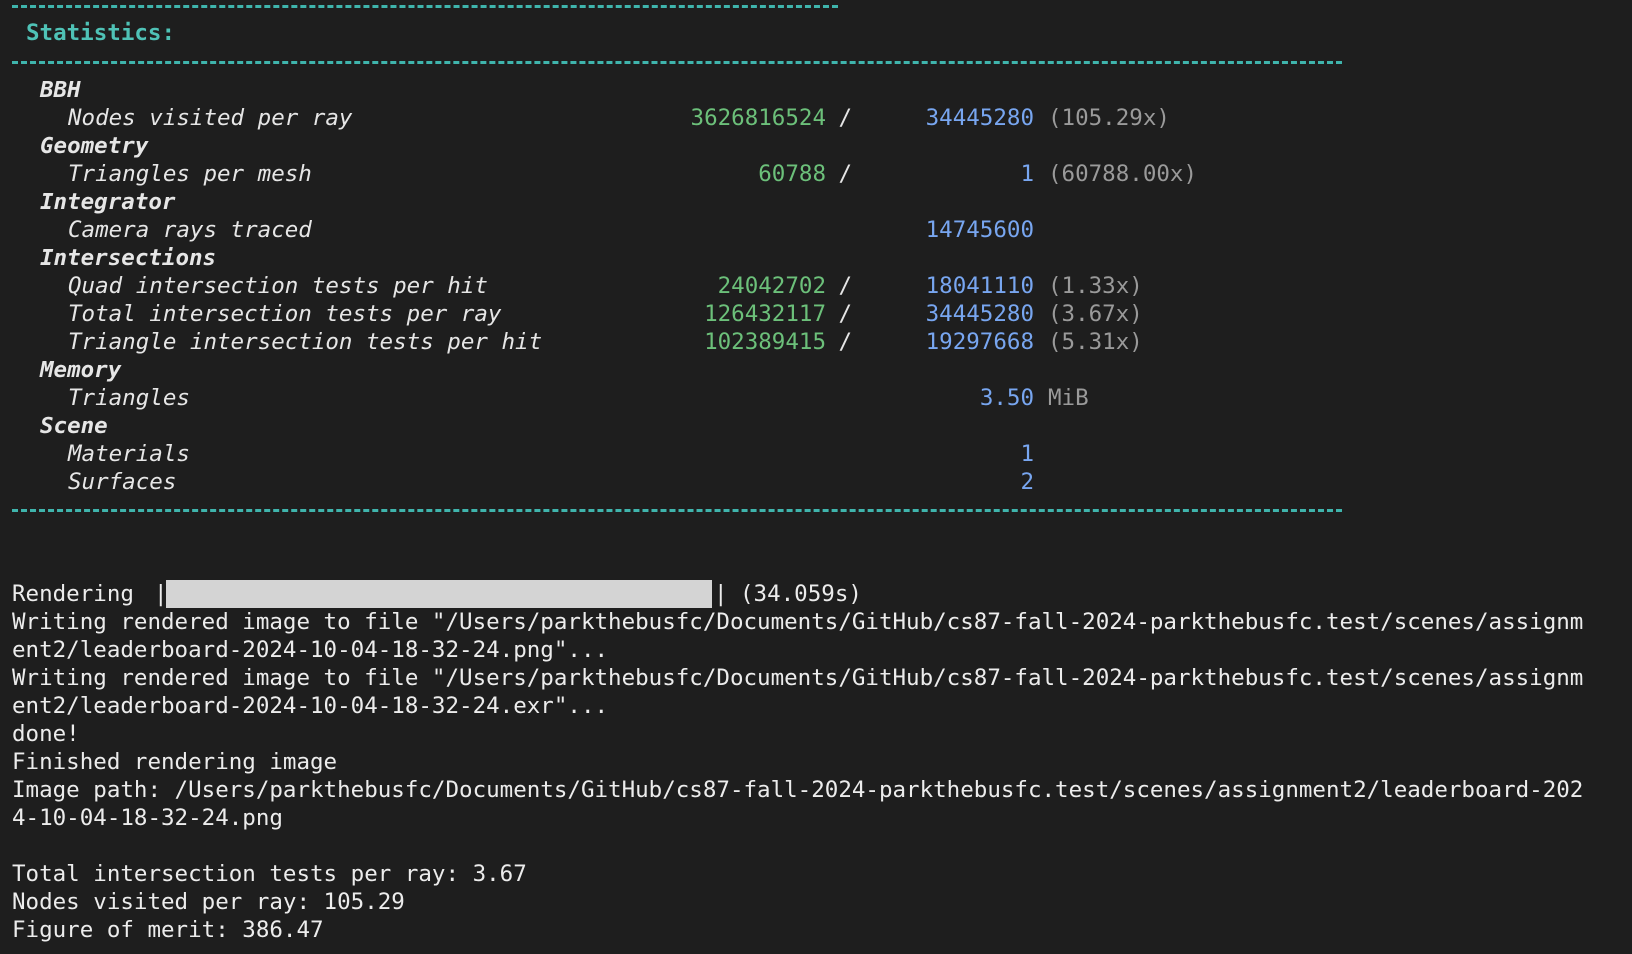 The image size is (1632, 954). I want to click on progress-right-pipe: |, so click(721, 594).